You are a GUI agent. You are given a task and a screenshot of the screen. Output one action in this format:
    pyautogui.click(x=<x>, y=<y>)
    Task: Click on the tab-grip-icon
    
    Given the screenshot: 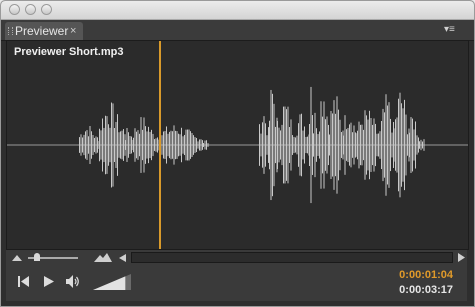 What is the action you would take?
    pyautogui.click(x=10, y=31)
    